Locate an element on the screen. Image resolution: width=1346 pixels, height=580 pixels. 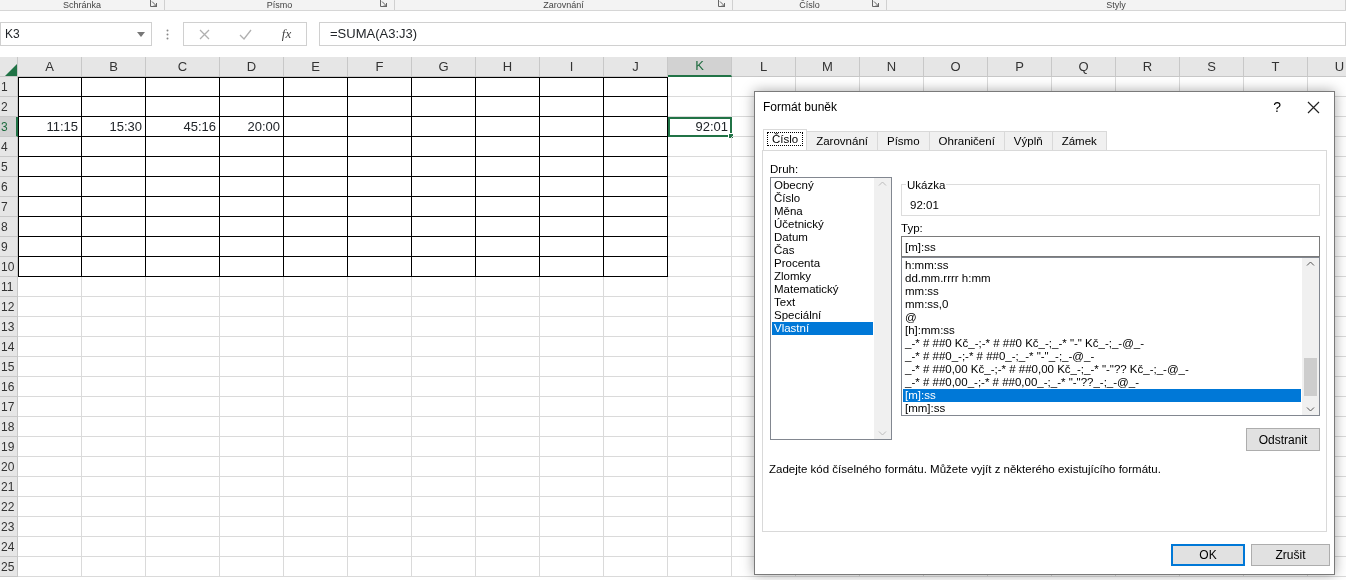
format-list is located at coordinates (1110, 336).